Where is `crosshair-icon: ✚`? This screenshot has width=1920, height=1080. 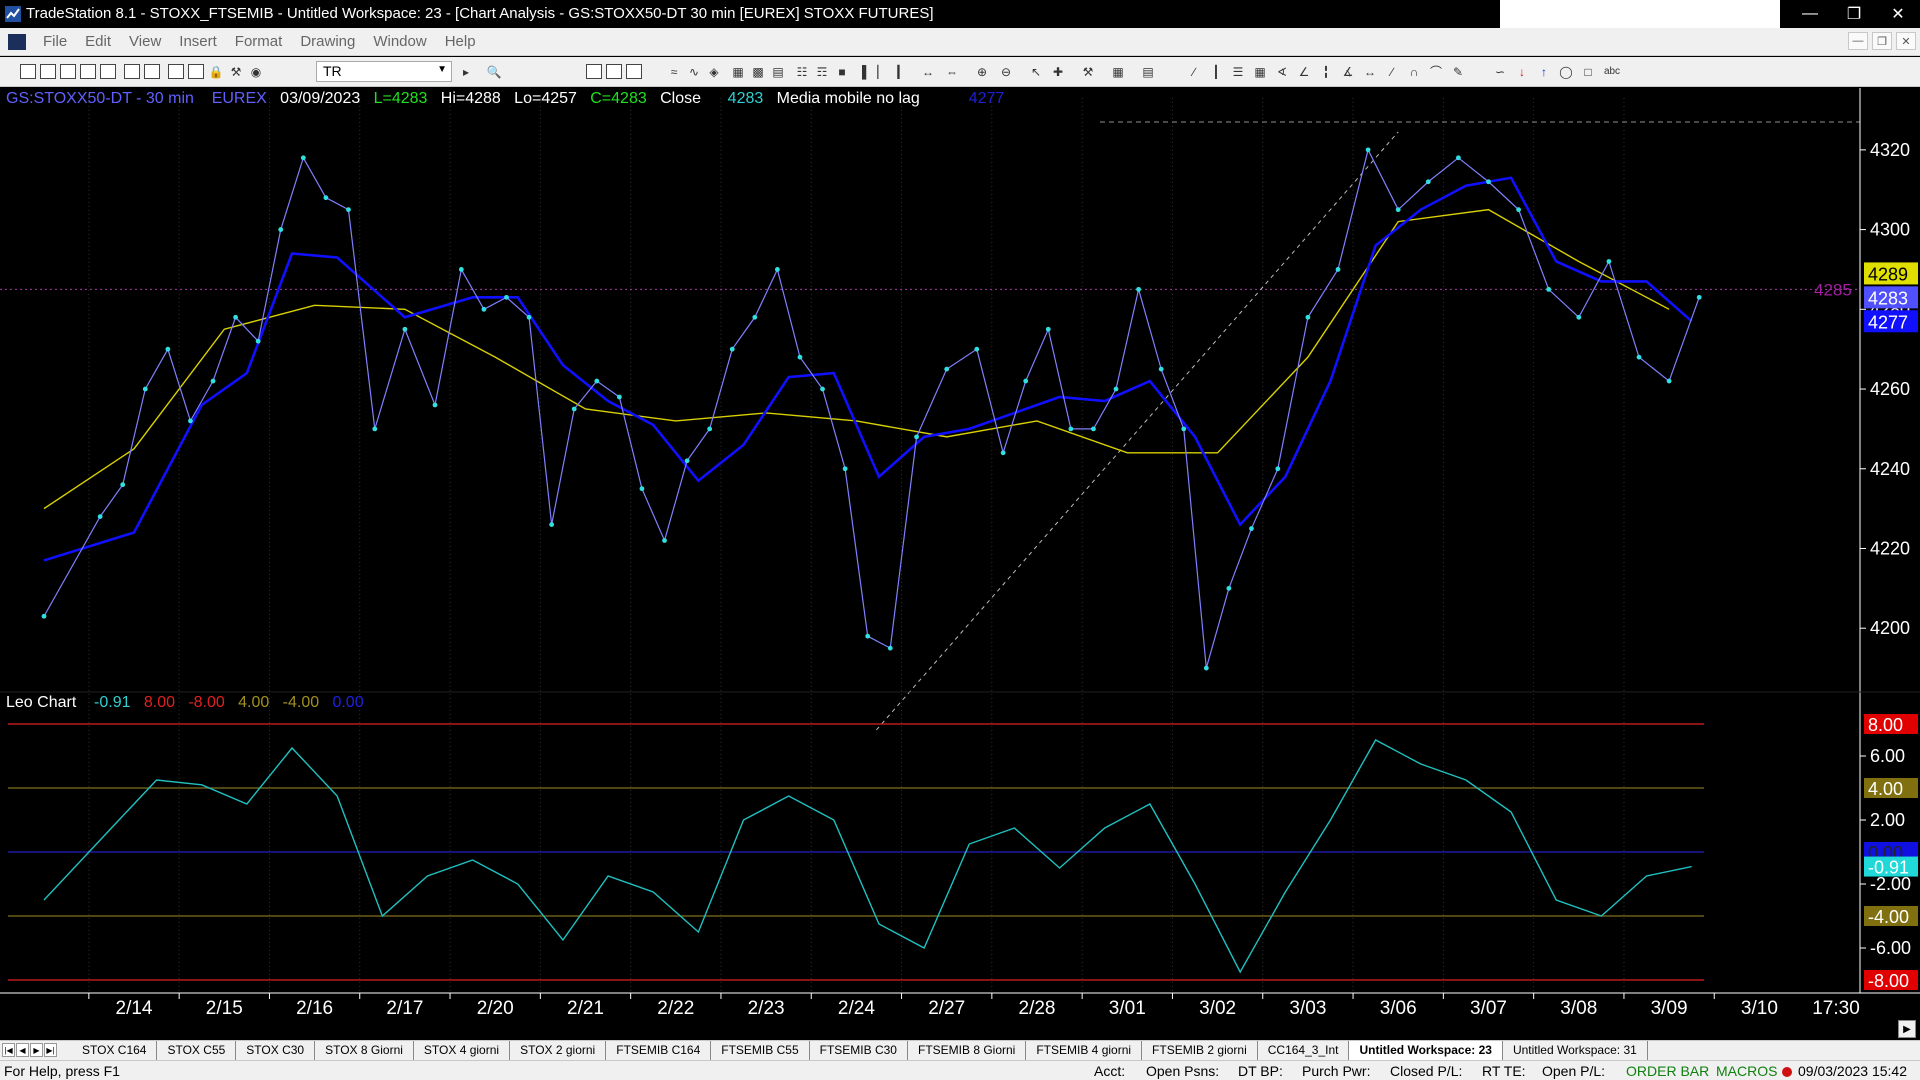 crosshair-icon: ✚ is located at coordinates (1058, 71).